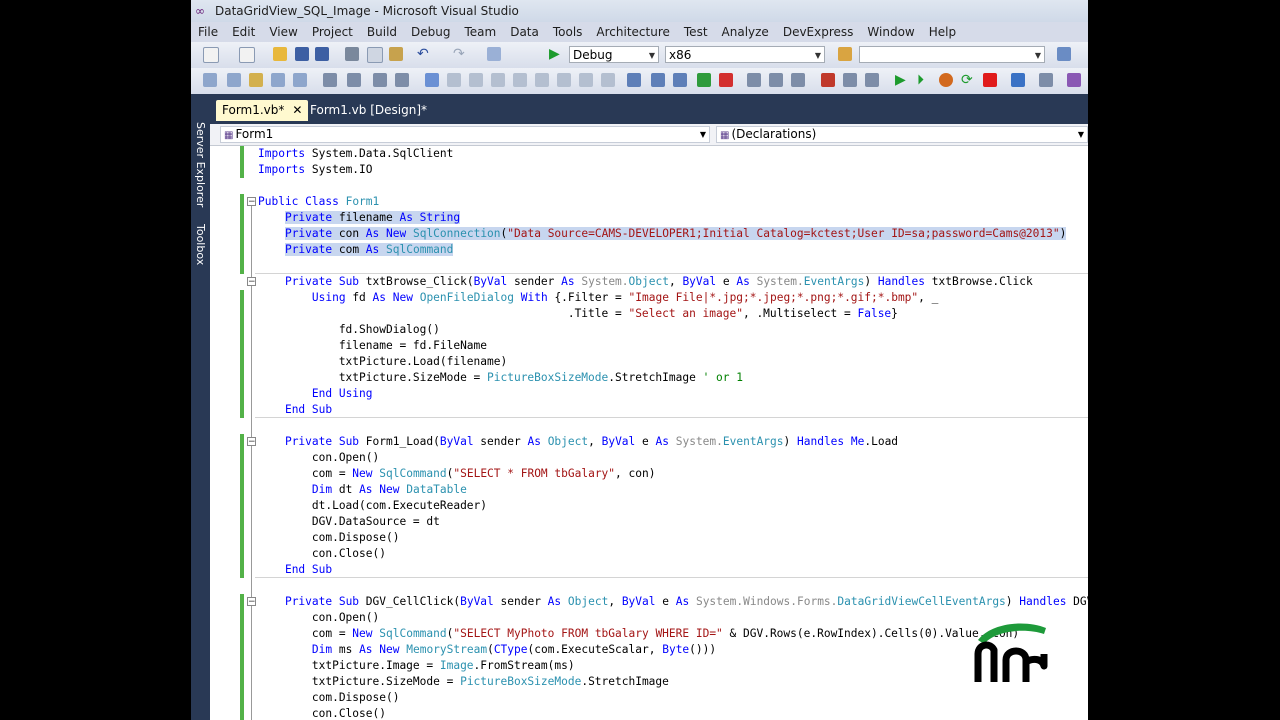 This screenshot has width=1280, height=720. I want to click on menu-test: Test, so click(696, 32).